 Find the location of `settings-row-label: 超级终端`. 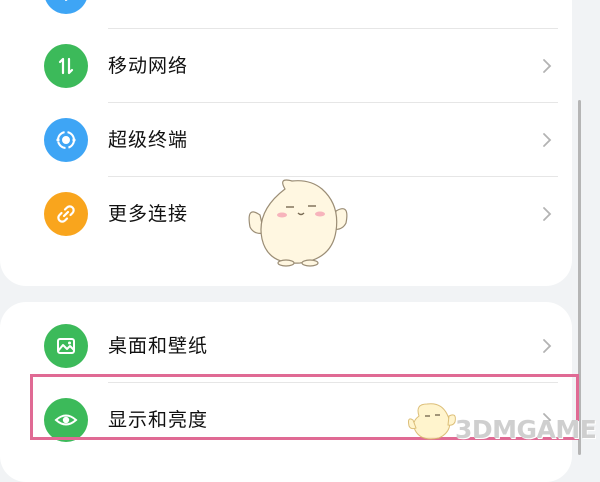

settings-row-label: 超级终端 is located at coordinates (148, 140).